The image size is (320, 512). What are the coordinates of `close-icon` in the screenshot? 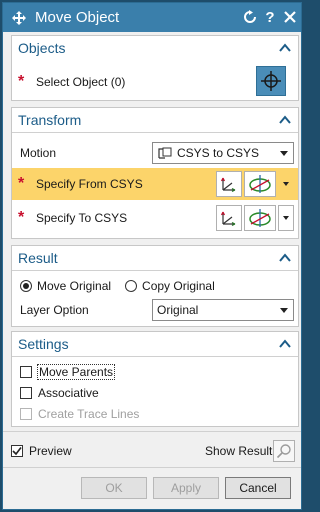 It's located at (290, 17).